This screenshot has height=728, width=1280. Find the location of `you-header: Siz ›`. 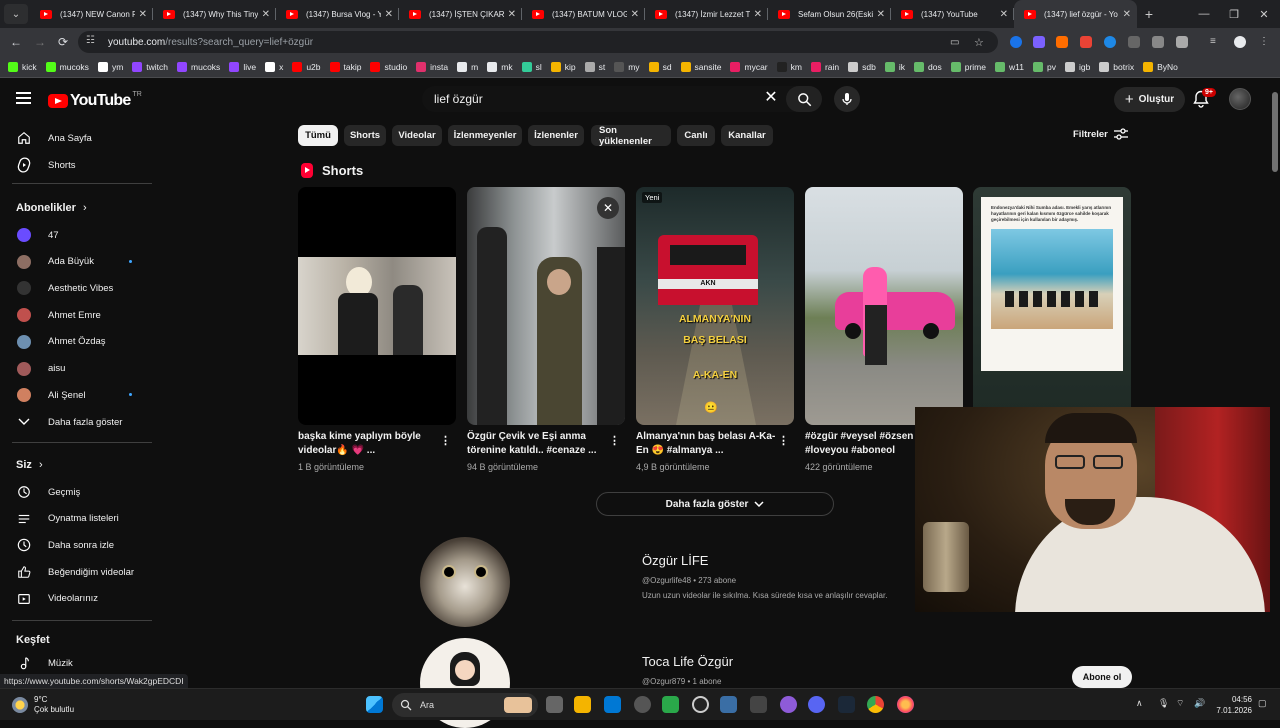

you-header: Siz › is located at coordinates (29, 465).